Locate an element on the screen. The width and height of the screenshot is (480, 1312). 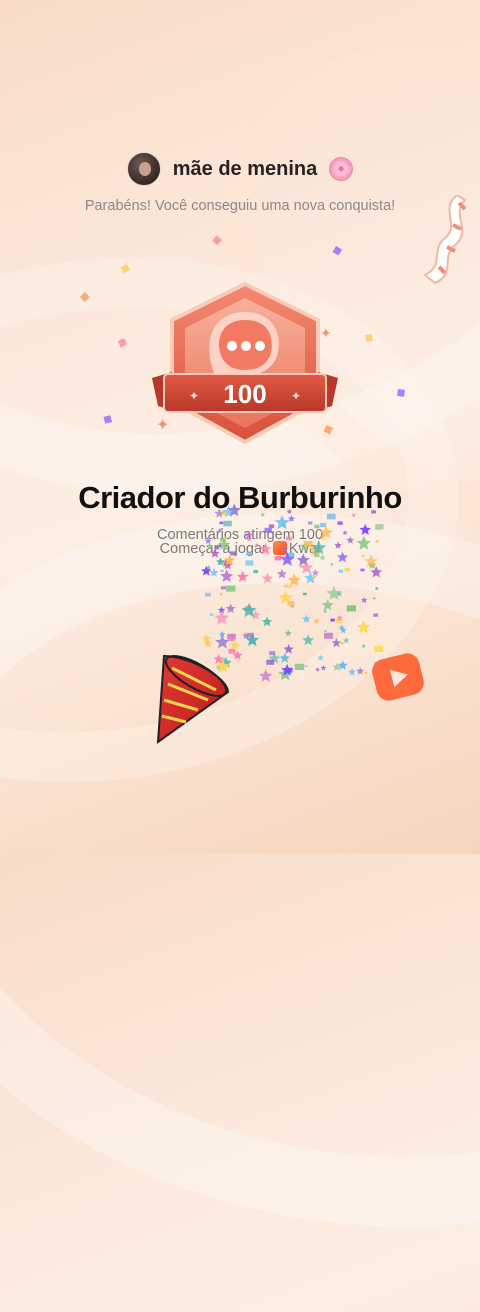
cta-prefix: Começar a jogar is located at coordinates (213, 549).